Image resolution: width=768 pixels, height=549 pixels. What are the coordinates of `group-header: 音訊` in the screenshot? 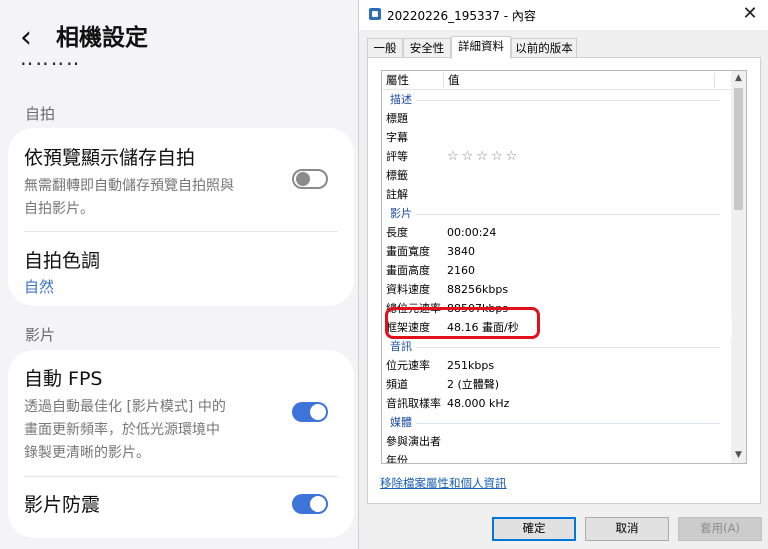 It's located at (557, 346).